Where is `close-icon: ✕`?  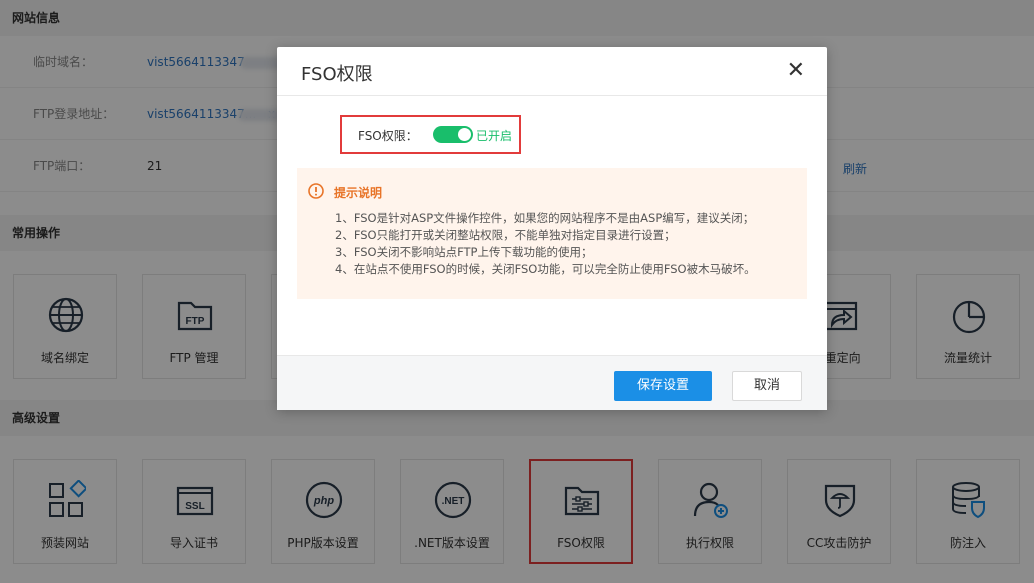
close-icon: ✕ is located at coordinates (796, 71).